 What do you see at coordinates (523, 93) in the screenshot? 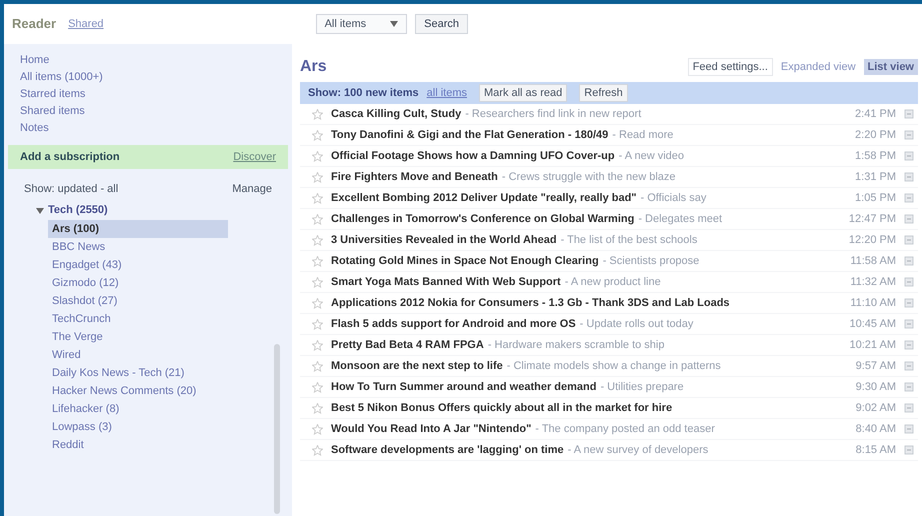
I see `mark-all-read-button: Mark all as read` at bounding box center [523, 93].